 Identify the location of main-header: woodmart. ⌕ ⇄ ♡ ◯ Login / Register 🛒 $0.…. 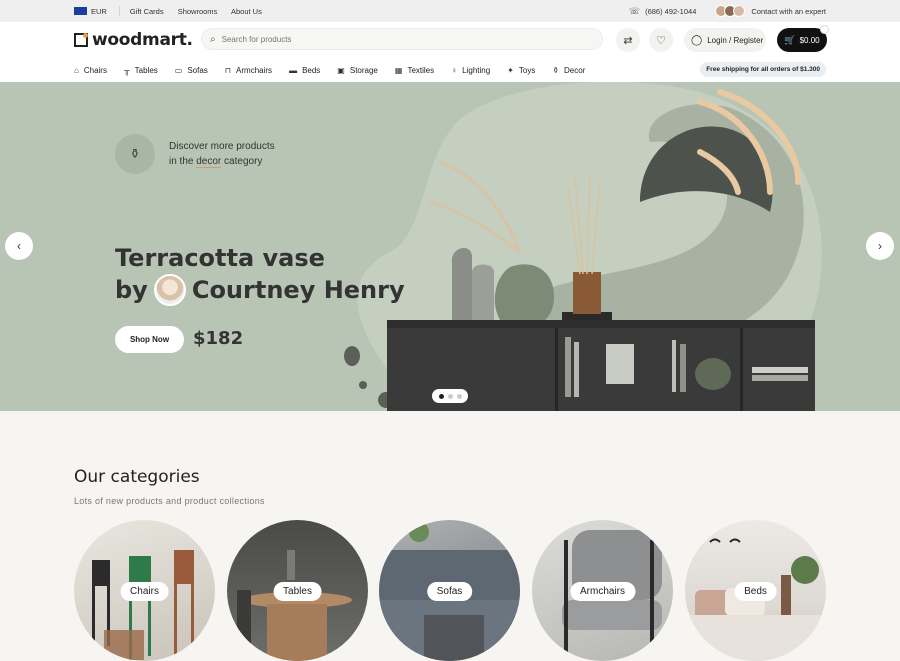
(450, 40).